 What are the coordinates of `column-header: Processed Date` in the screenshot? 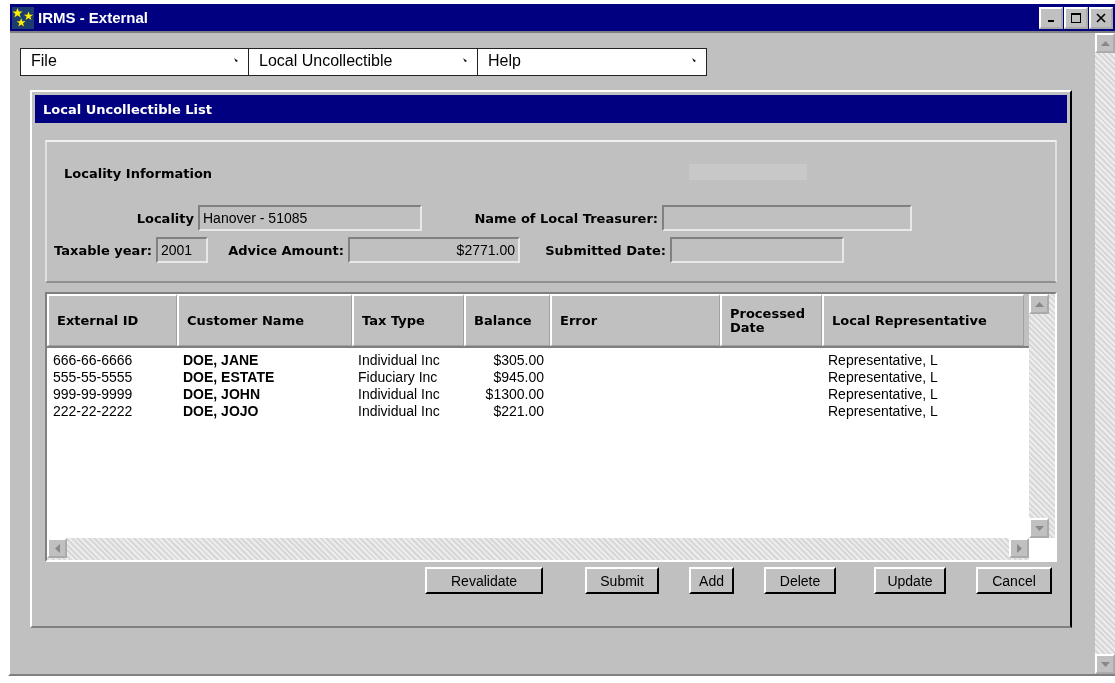 It's located at (771, 320).